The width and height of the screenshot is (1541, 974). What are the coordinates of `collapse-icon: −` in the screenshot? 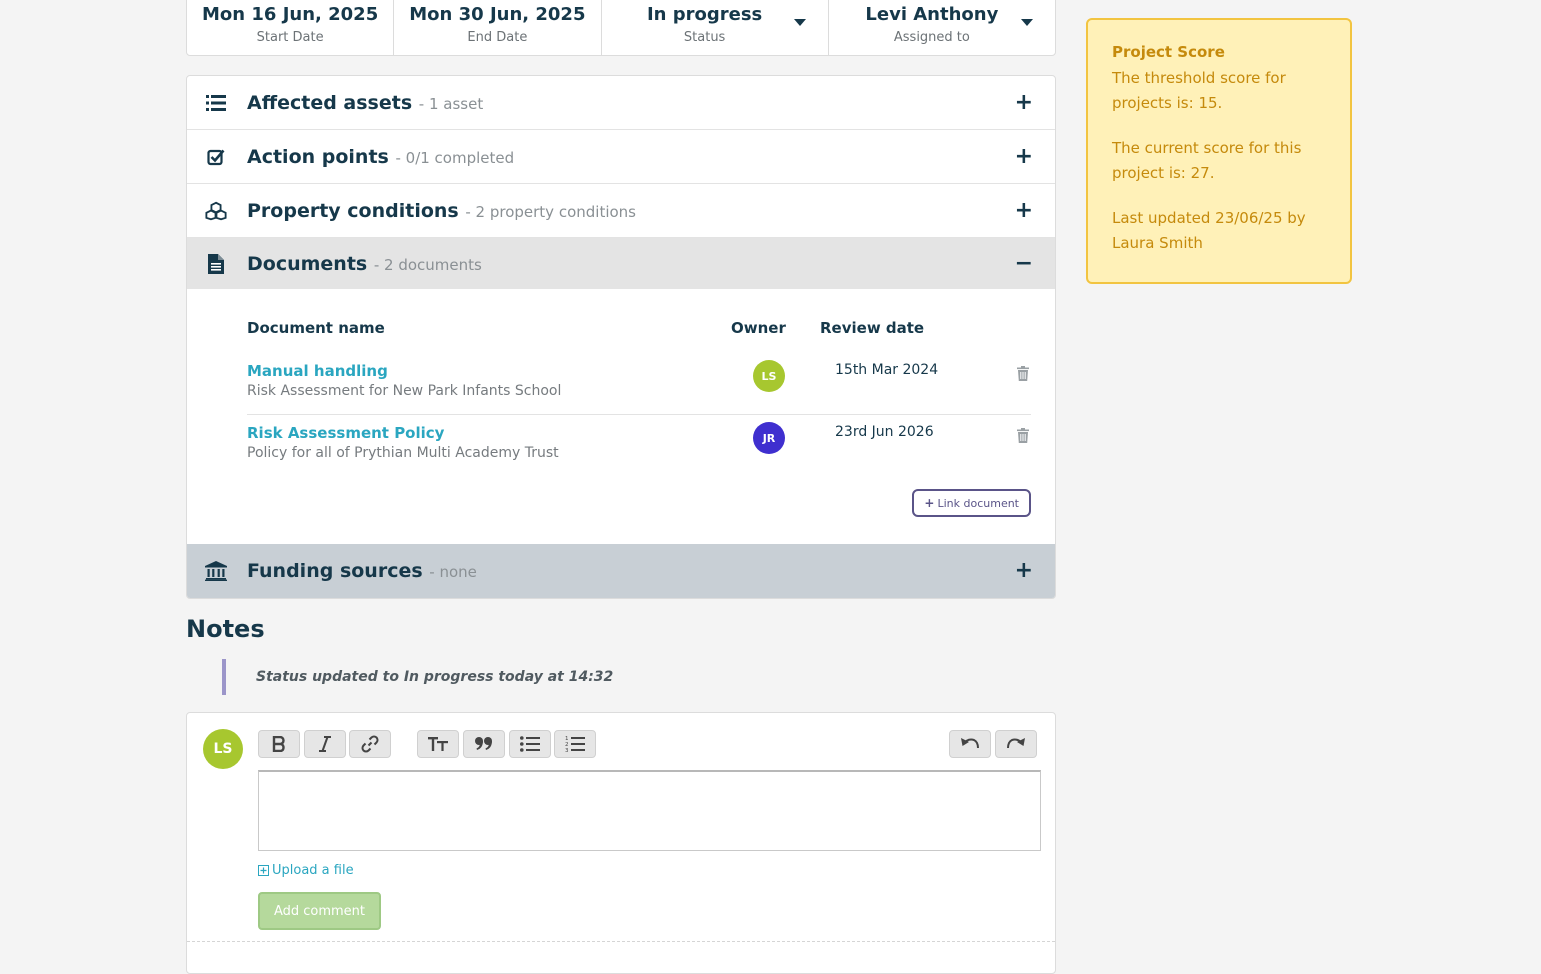 It's located at (1024, 263).